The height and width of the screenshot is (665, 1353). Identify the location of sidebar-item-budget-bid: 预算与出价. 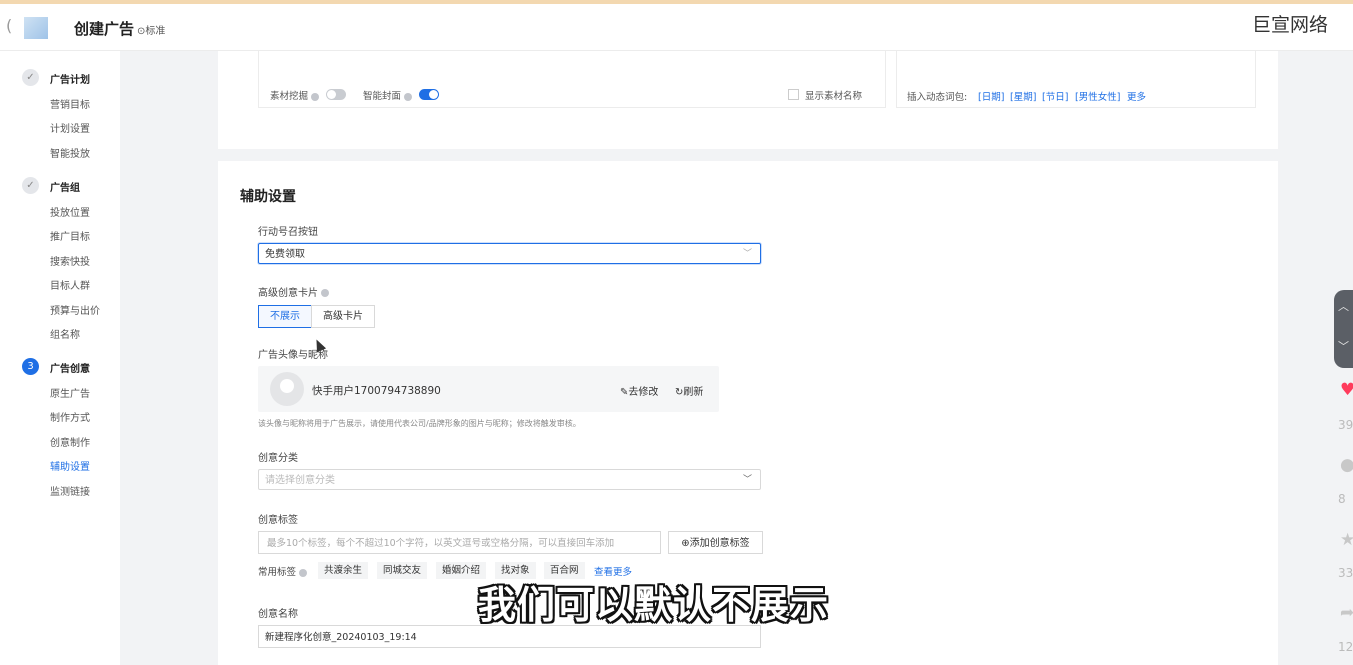
(75, 309).